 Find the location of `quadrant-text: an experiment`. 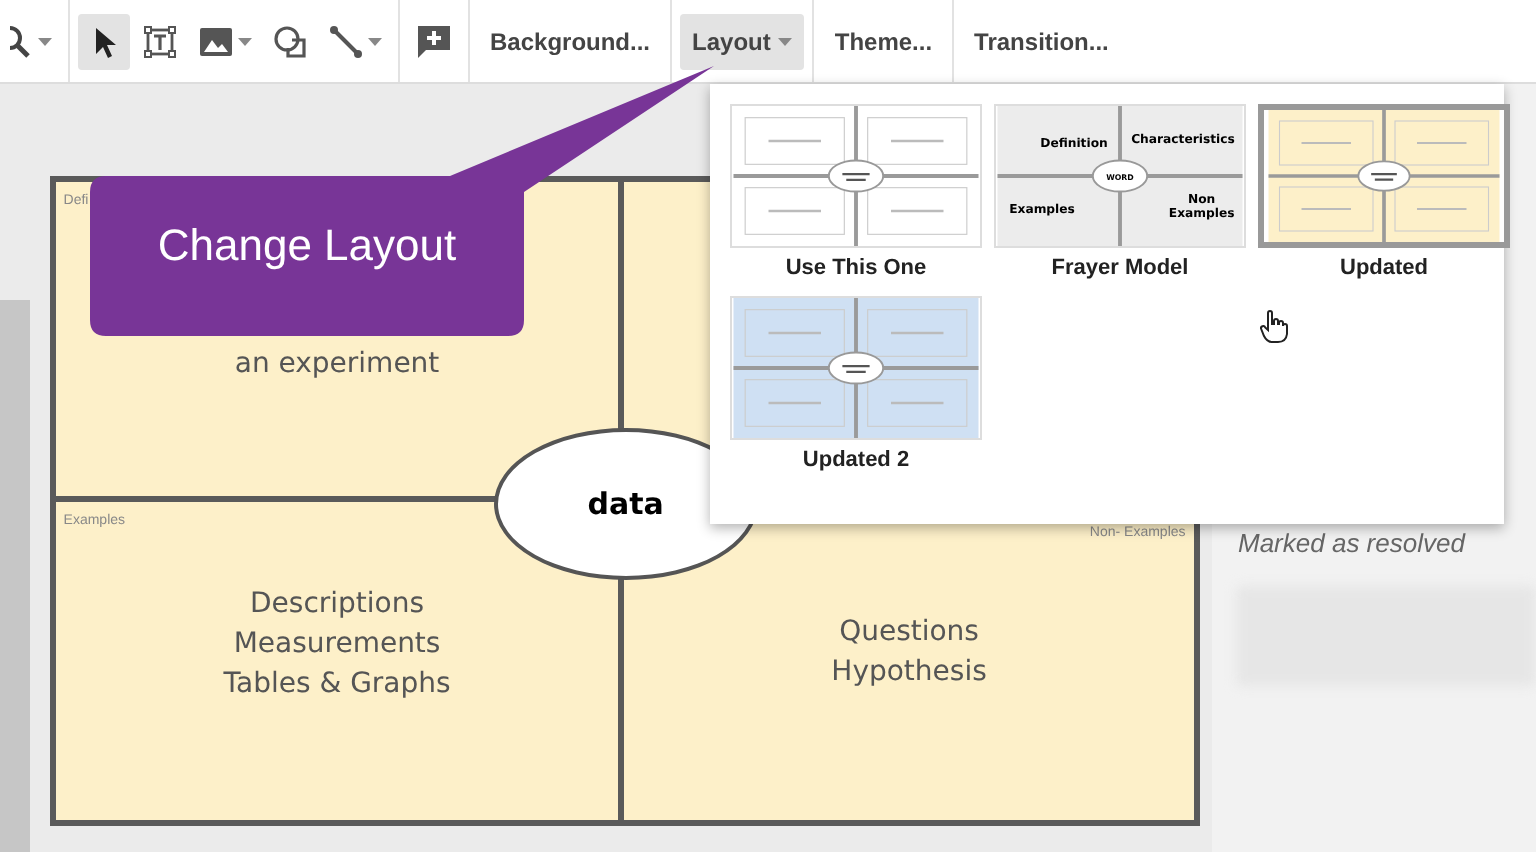

quadrant-text: an experiment is located at coordinates (337, 365).